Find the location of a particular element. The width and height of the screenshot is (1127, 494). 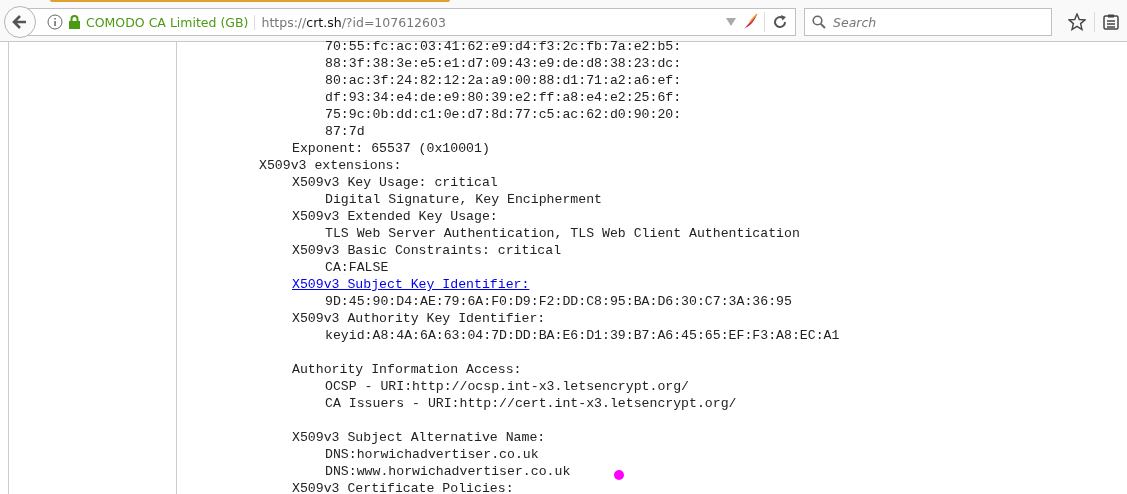

address-bar: COMODO CA Limited (GB) https://crt.sh/?id=107612603 is located at coordinates (411, 22).